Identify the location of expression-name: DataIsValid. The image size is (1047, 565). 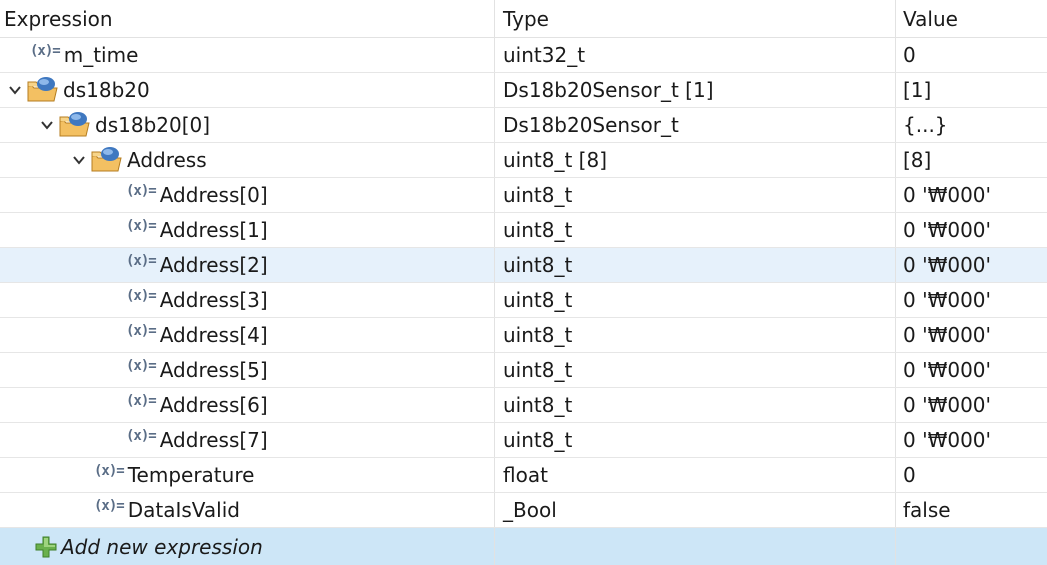
(183, 510).